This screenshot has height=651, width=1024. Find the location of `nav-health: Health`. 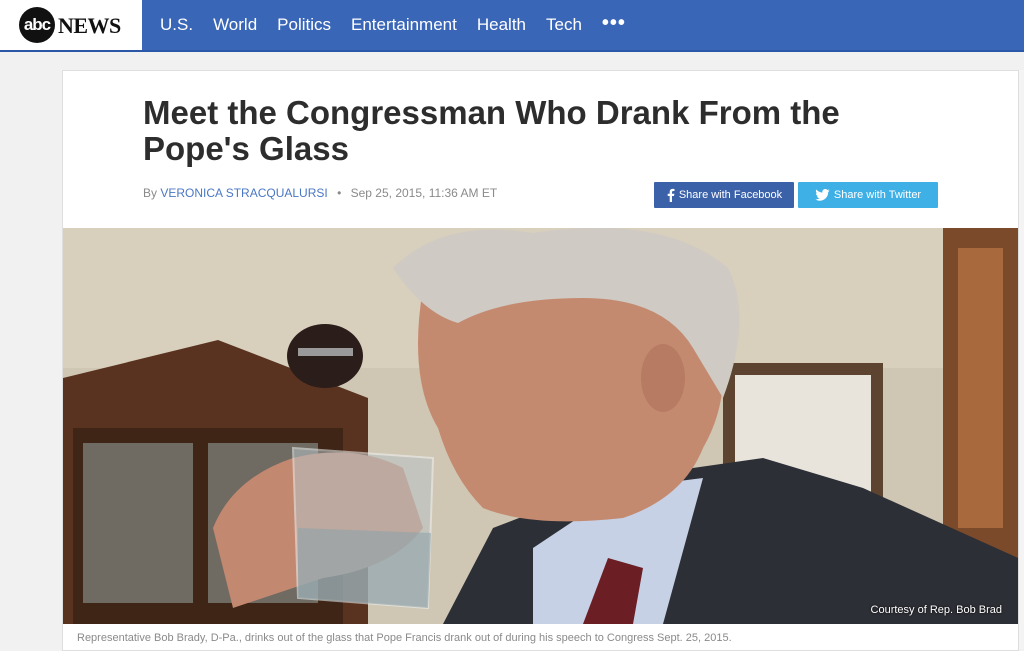

nav-health: Health is located at coordinates (501, 25).